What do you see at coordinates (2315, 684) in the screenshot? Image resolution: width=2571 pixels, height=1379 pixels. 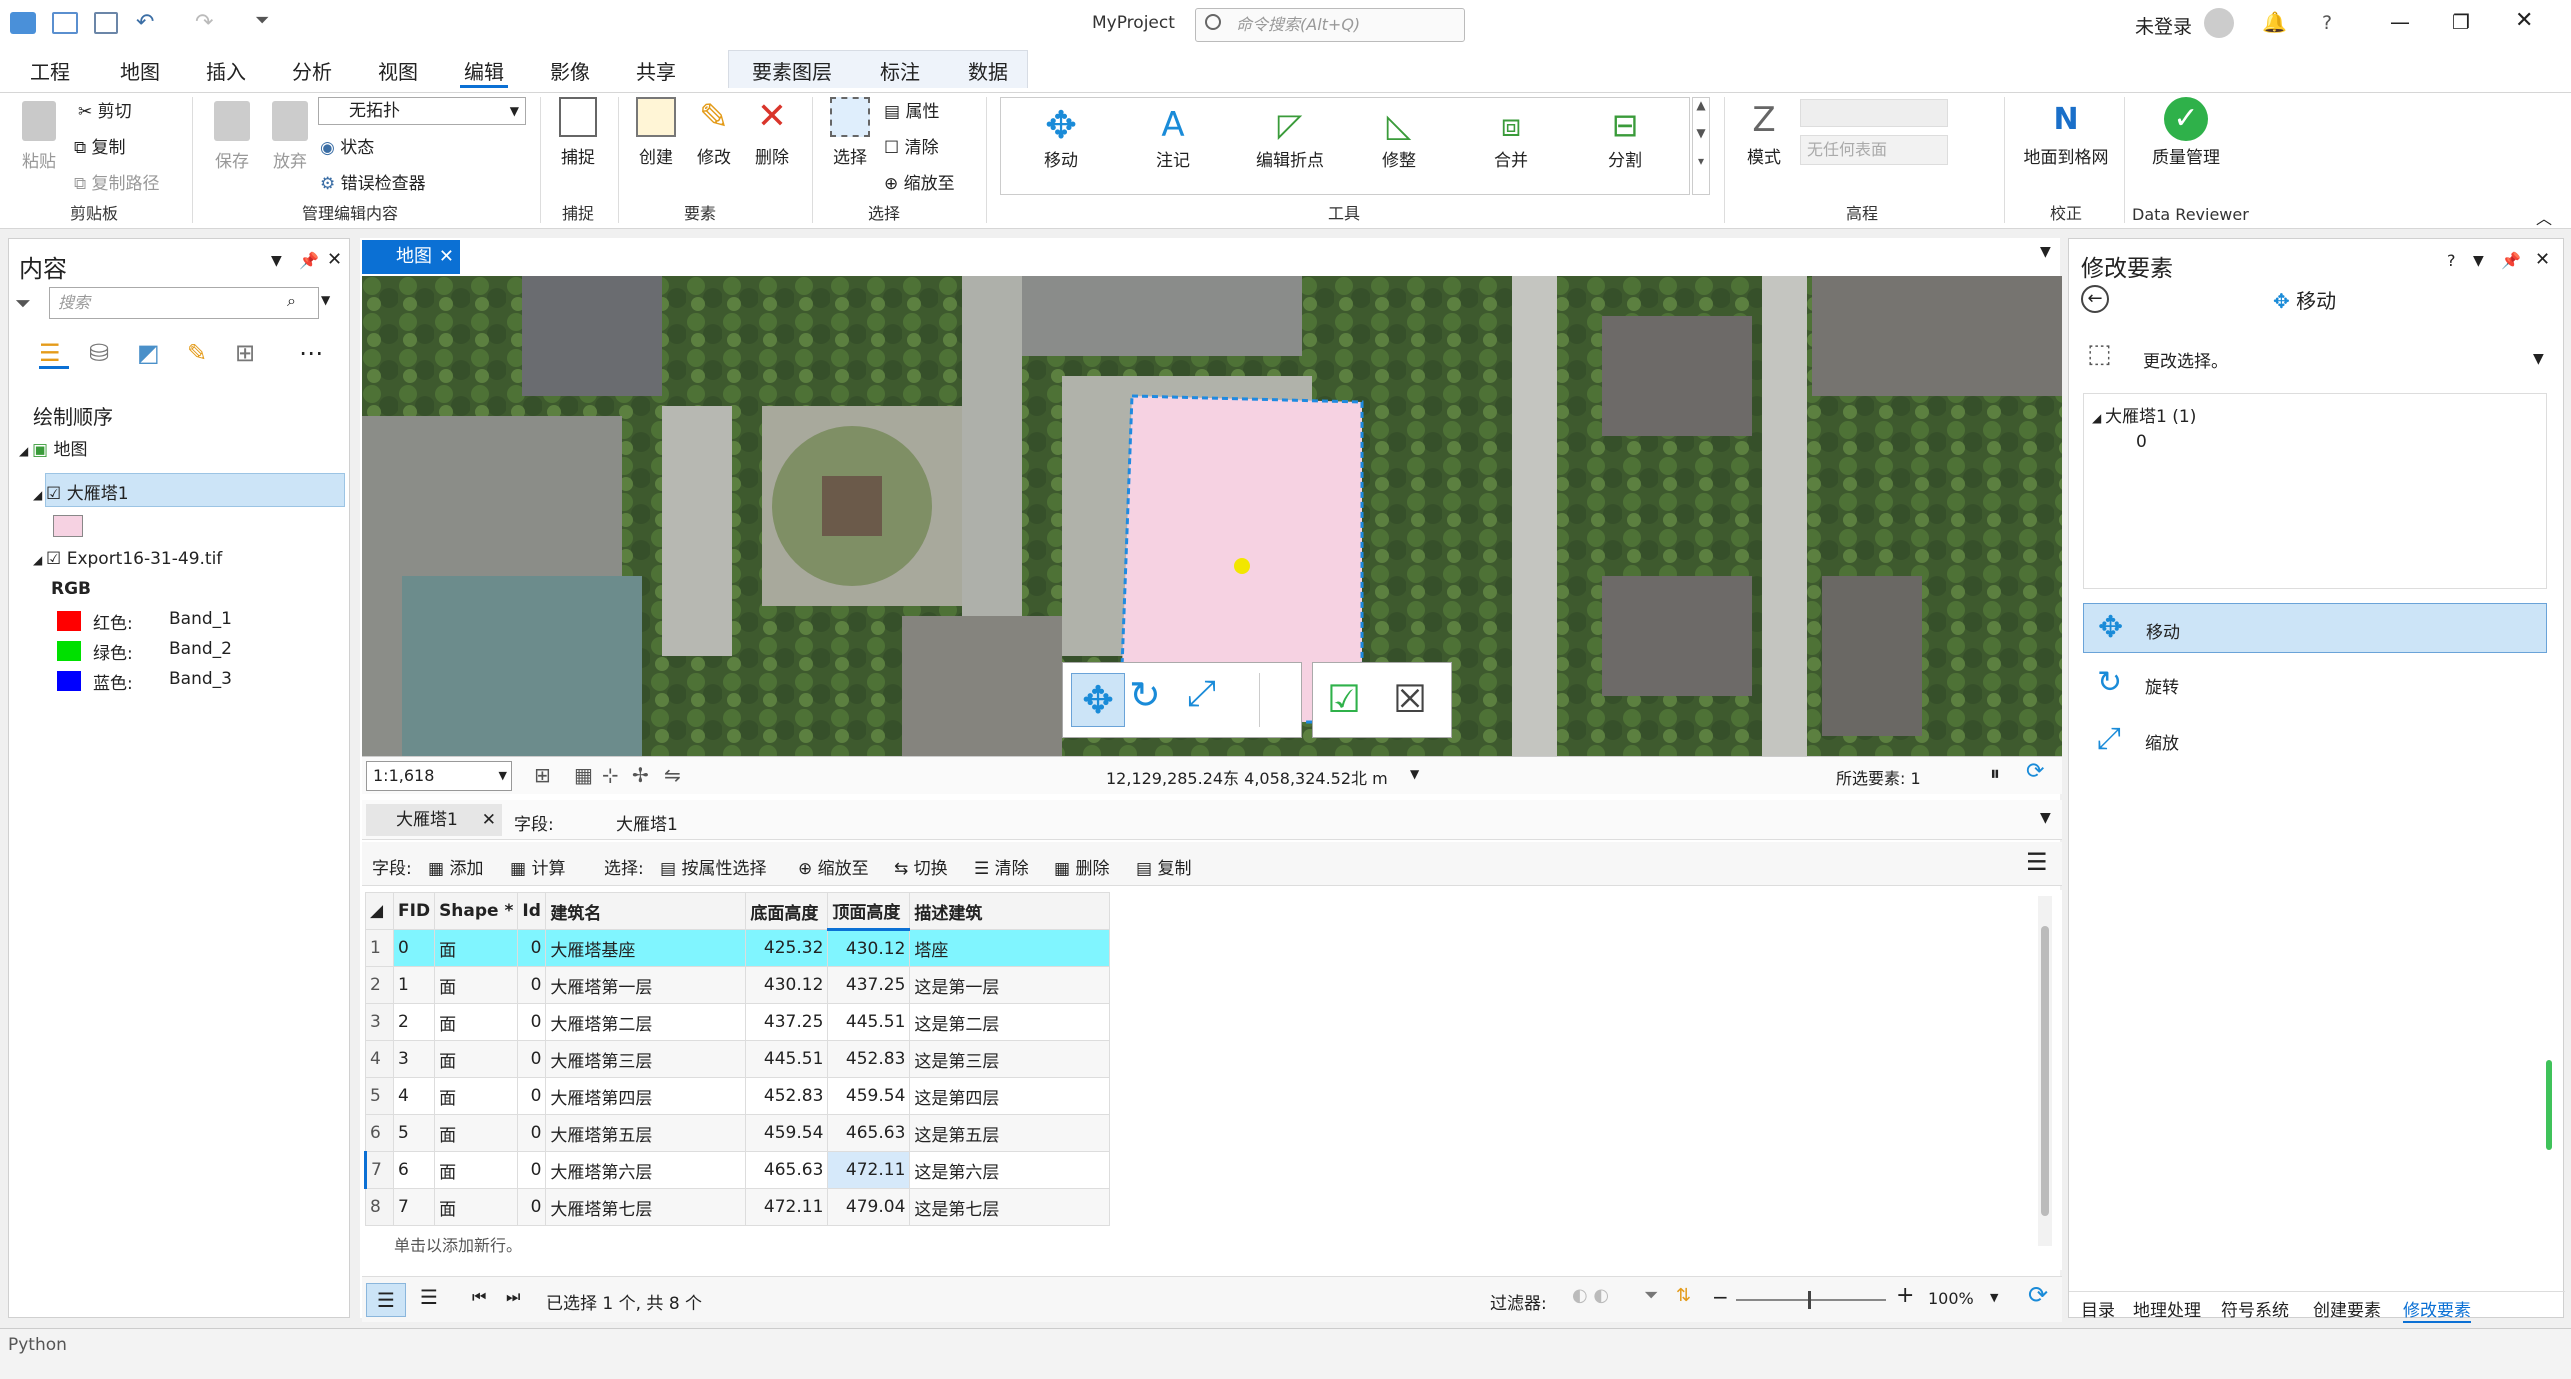 I see `option-rotate: ↻ 旋转` at bounding box center [2315, 684].